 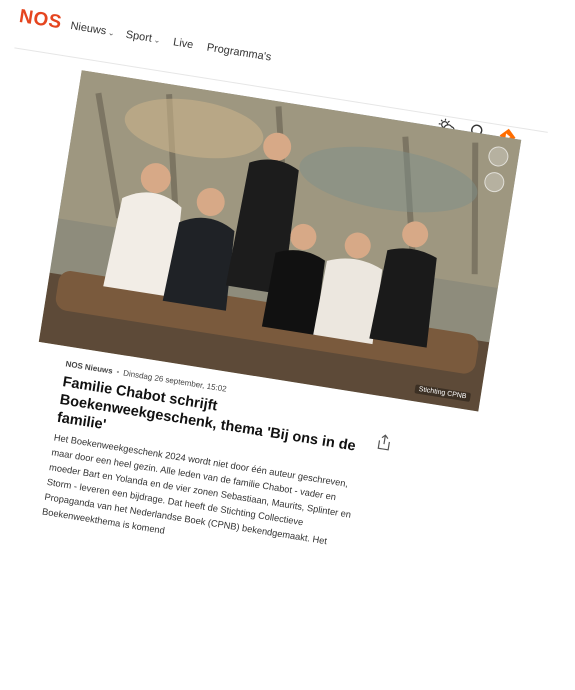 I want to click on nav-item-label: Live, so click(x=183, y=44).